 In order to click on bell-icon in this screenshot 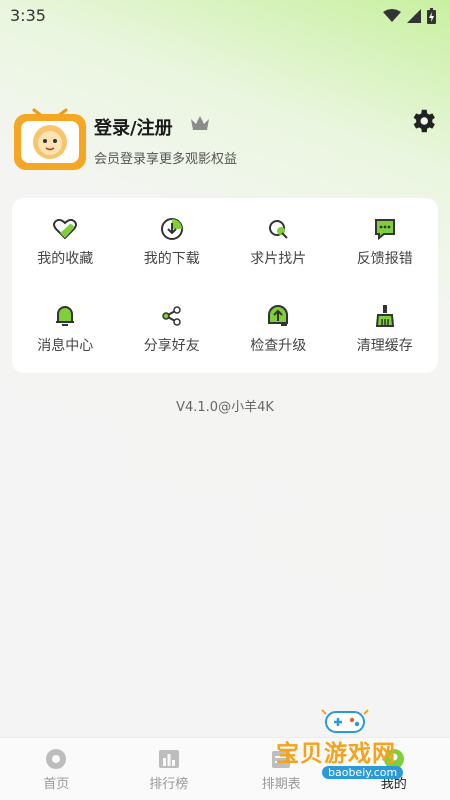, I will do `click(65, 316)`.